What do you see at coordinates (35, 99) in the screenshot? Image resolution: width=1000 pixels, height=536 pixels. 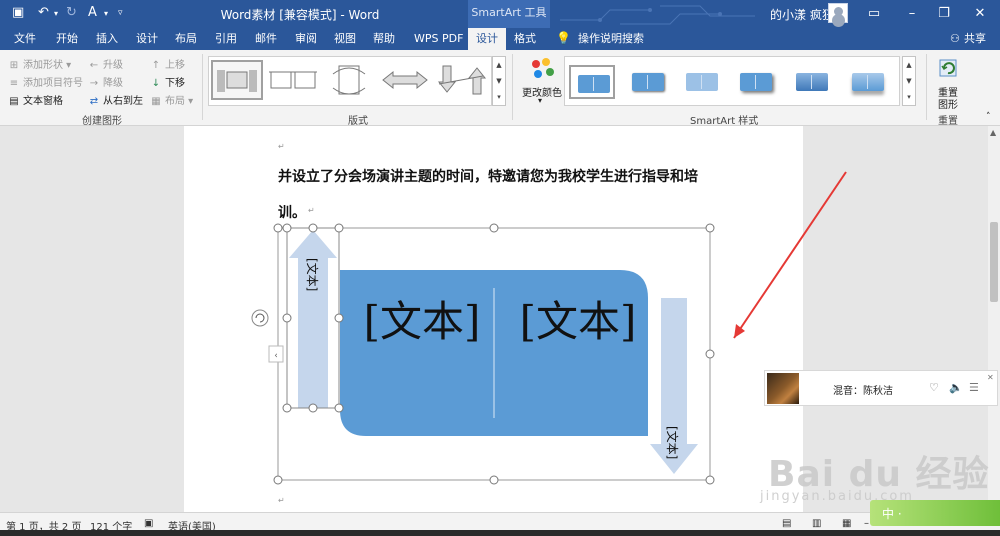 I see `text-pane-button: ▤ 文本窗格` at bounding box center [35, 99].